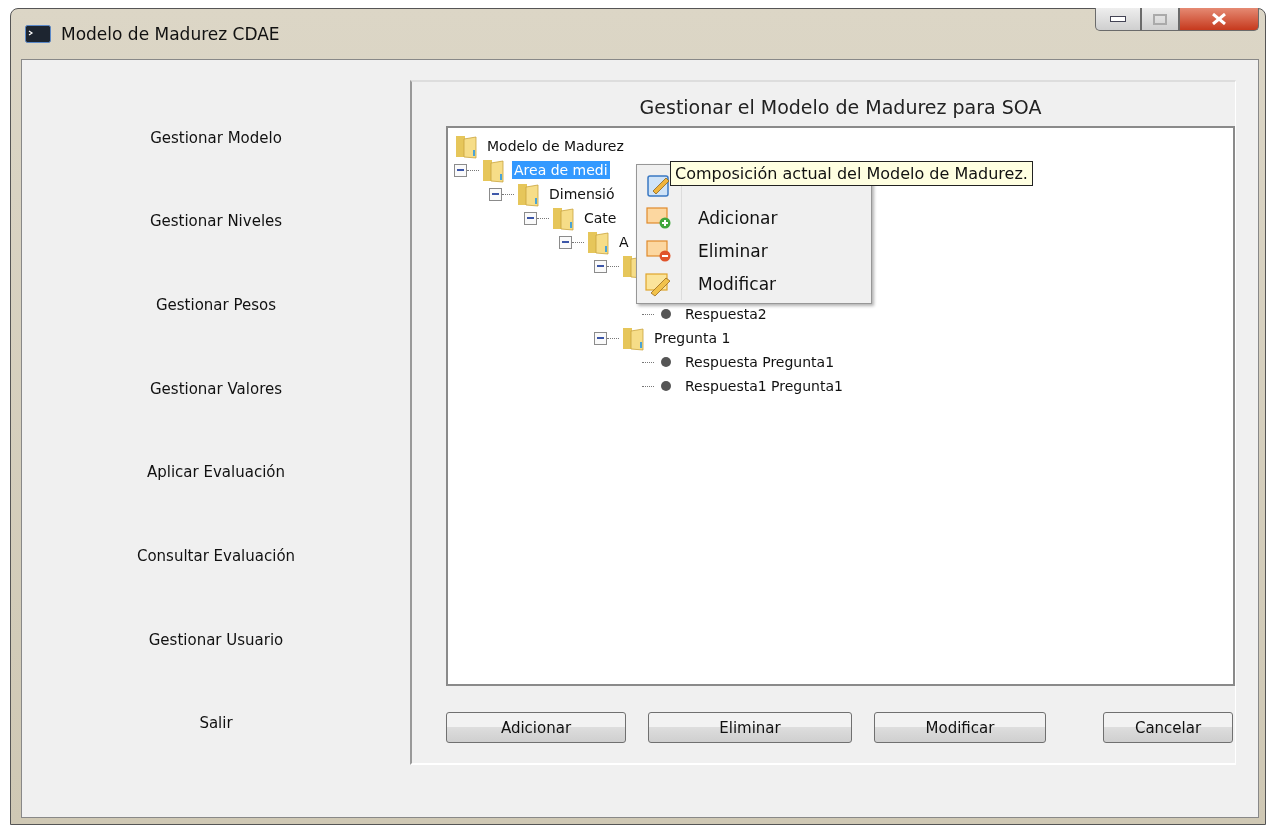 The width and height of the screenshot is (1266, 829). What do you see at coordinates (851, 173) in the screenshot?
I see `tooltip: Composición actual del Modelo de Madurez.` at bounding box center [851, 173].